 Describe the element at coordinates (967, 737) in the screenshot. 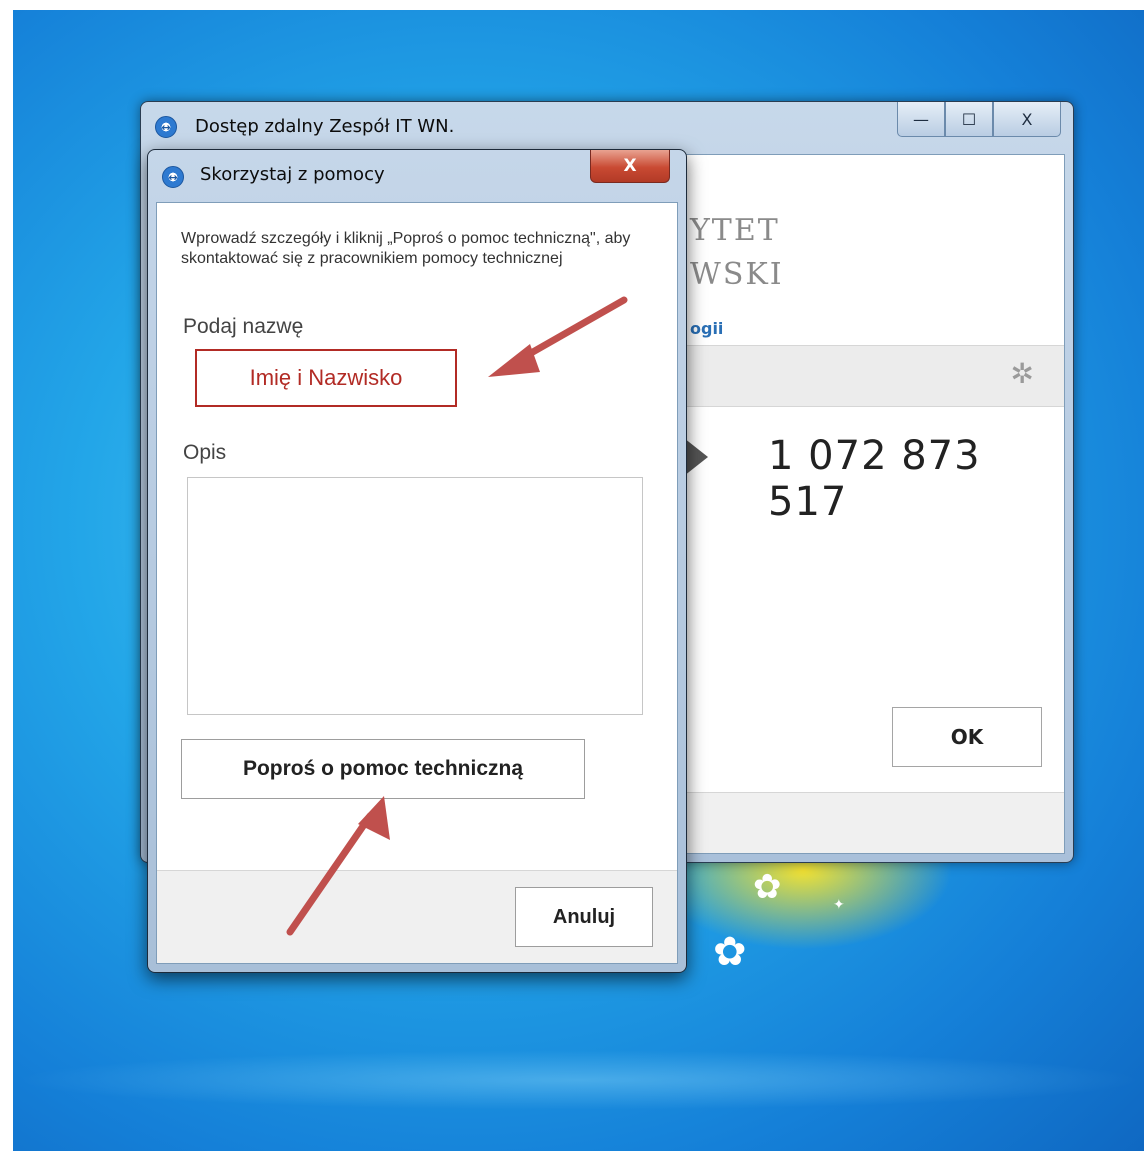

I see `ok-button: OK` at that location.